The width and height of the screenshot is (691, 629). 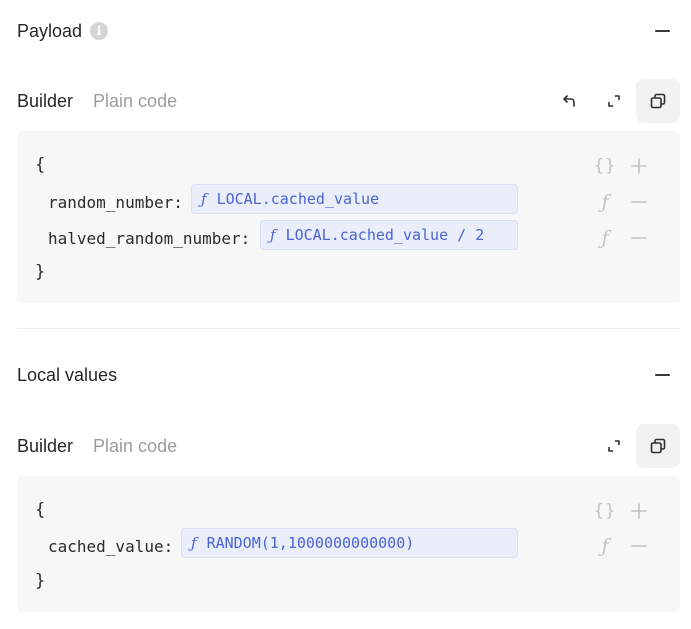 I want to click on local-values-expression-cached-value: ƒ RANDOM(1,1000000000000), so click(x=349, y=543).